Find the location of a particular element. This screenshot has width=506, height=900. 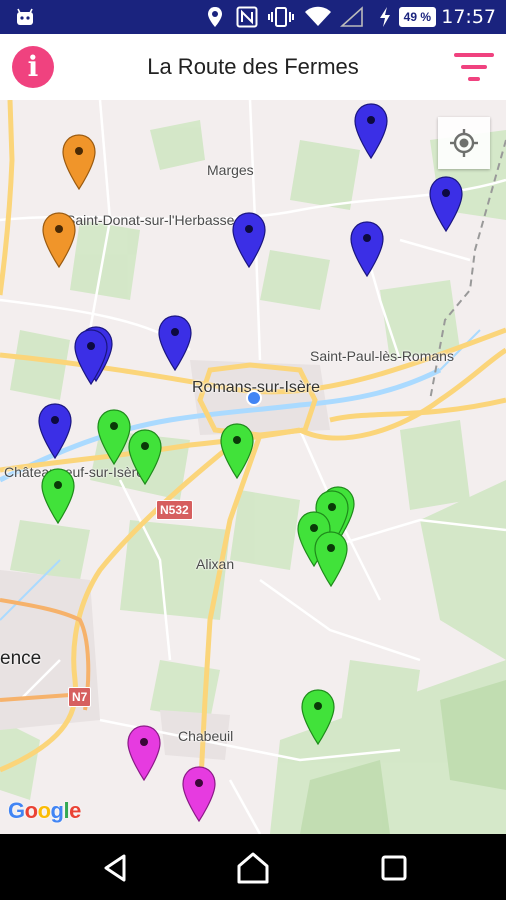

wifi-icon is located at coordinates (318, 17).